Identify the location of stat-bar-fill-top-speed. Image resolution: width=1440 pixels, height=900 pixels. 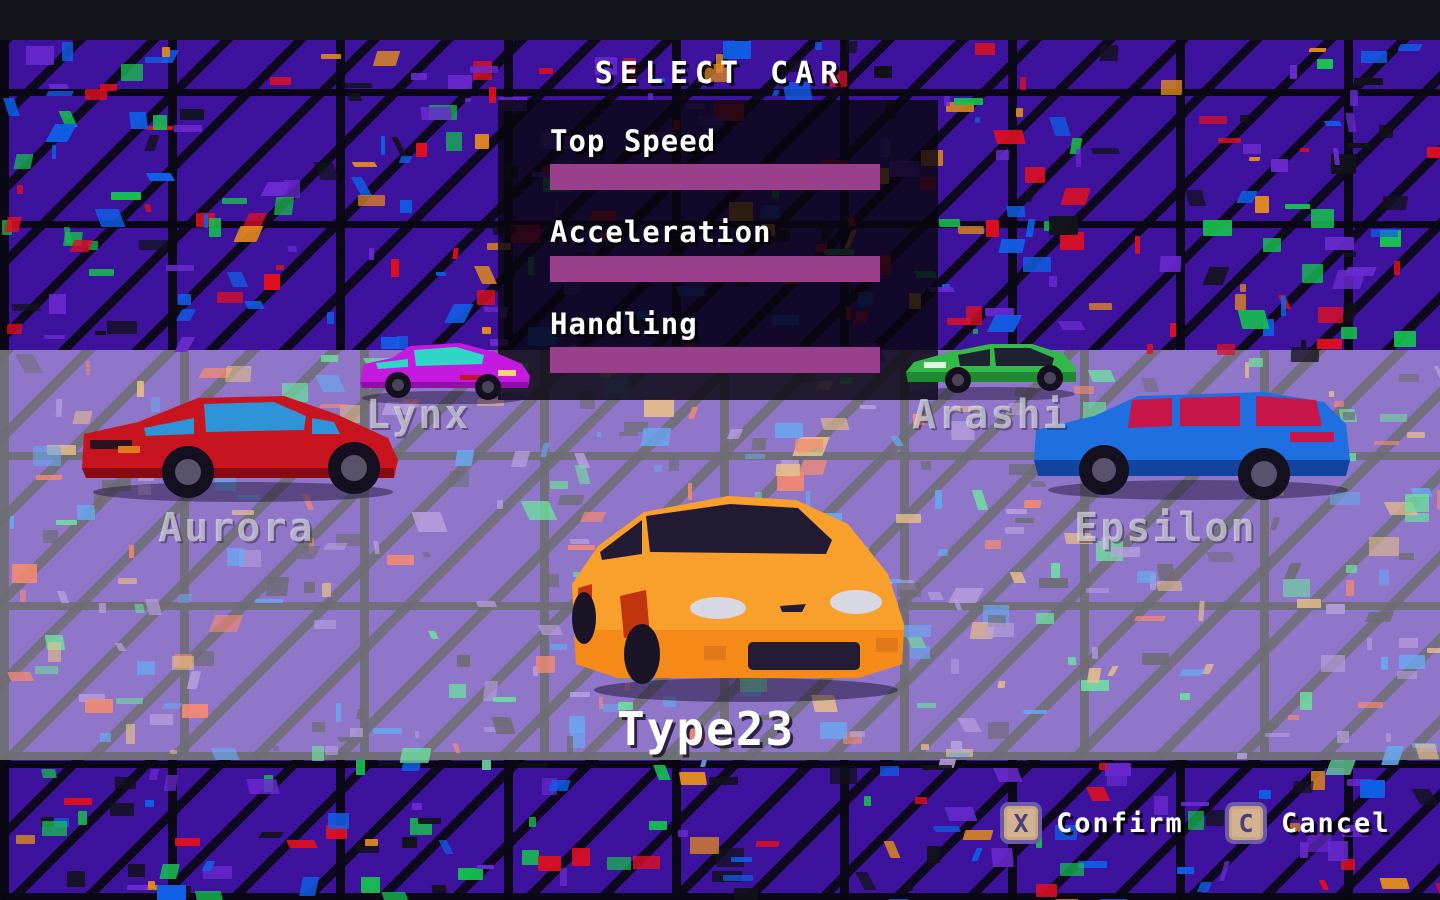
(715, 177).